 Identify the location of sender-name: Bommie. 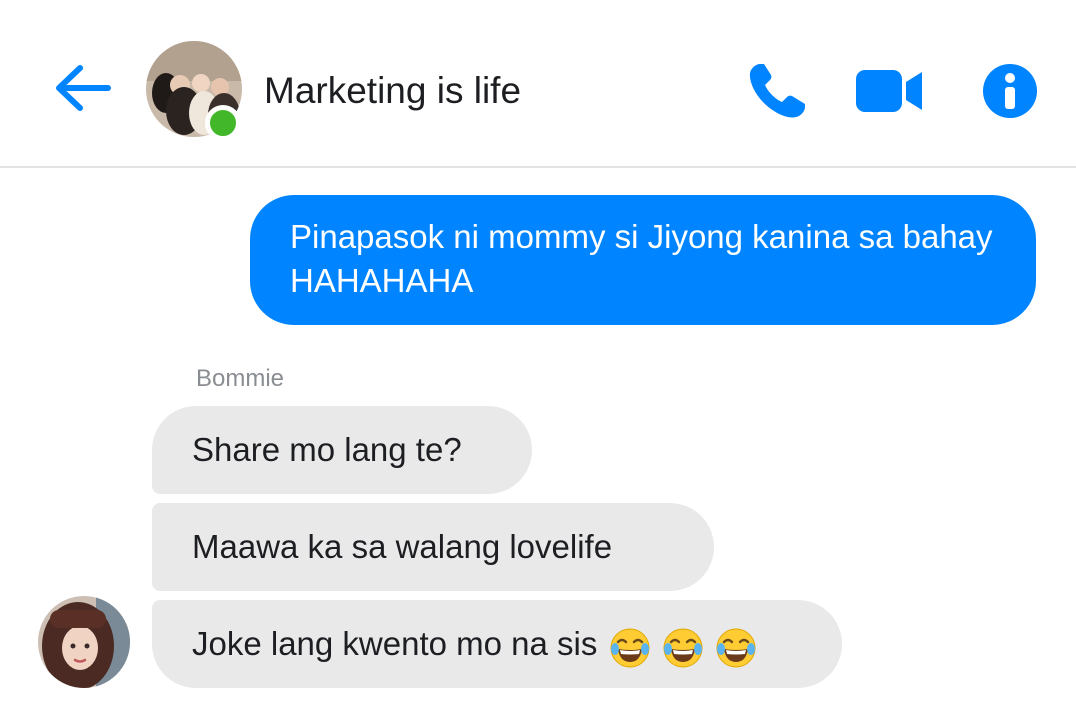
(240, 378).